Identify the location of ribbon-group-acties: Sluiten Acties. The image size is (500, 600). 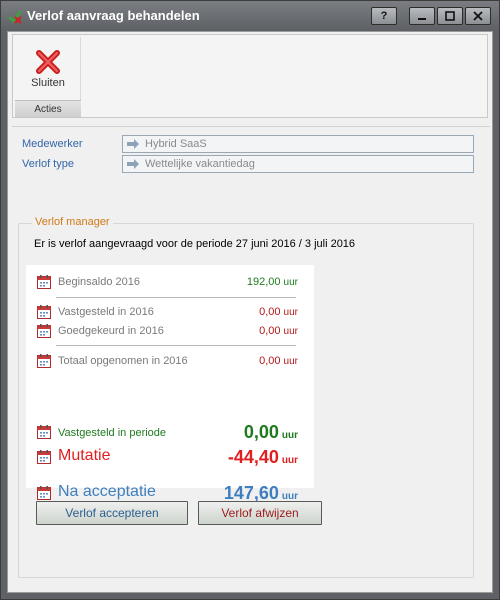
(48, 77).